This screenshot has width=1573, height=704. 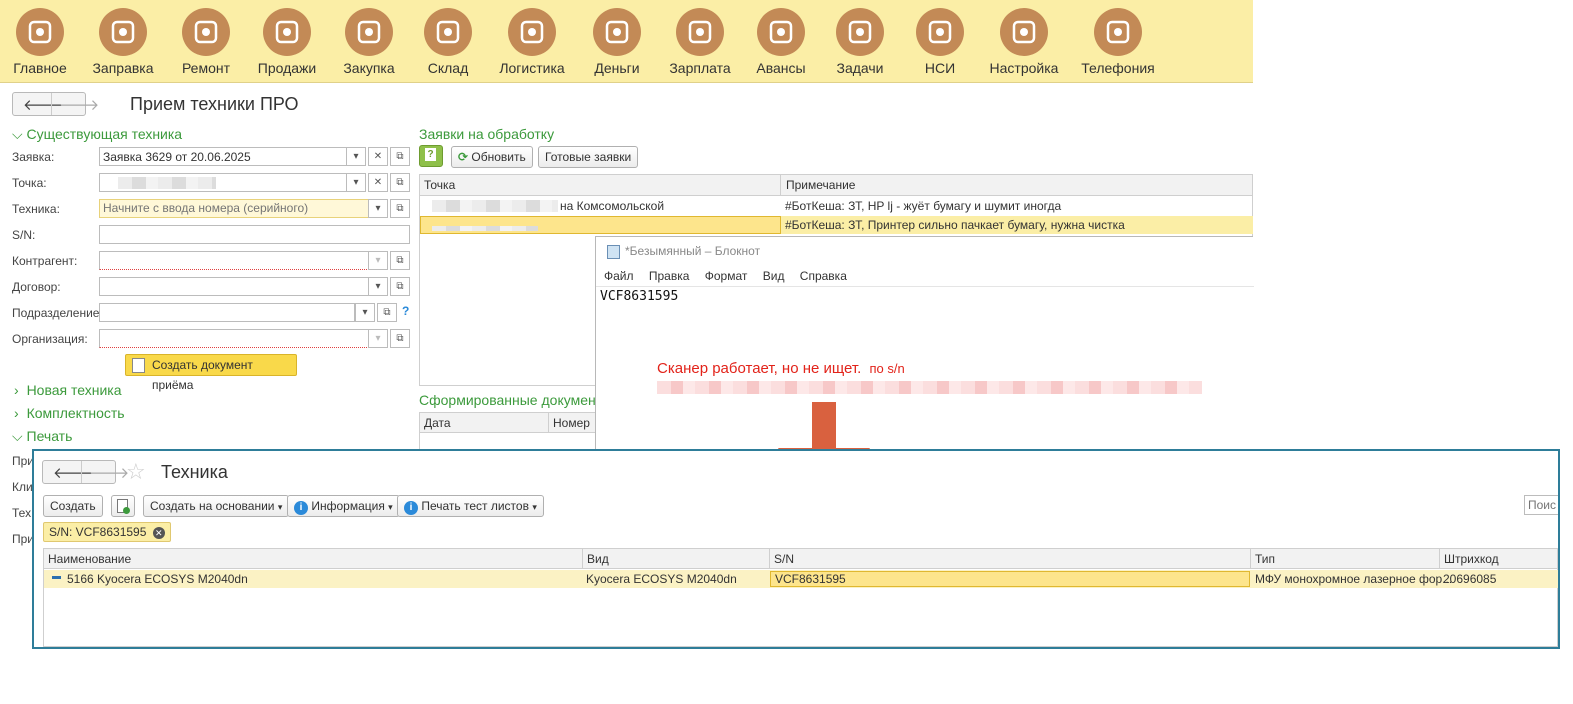 I want to click on phone-icon, so click(x=1118, y=32).